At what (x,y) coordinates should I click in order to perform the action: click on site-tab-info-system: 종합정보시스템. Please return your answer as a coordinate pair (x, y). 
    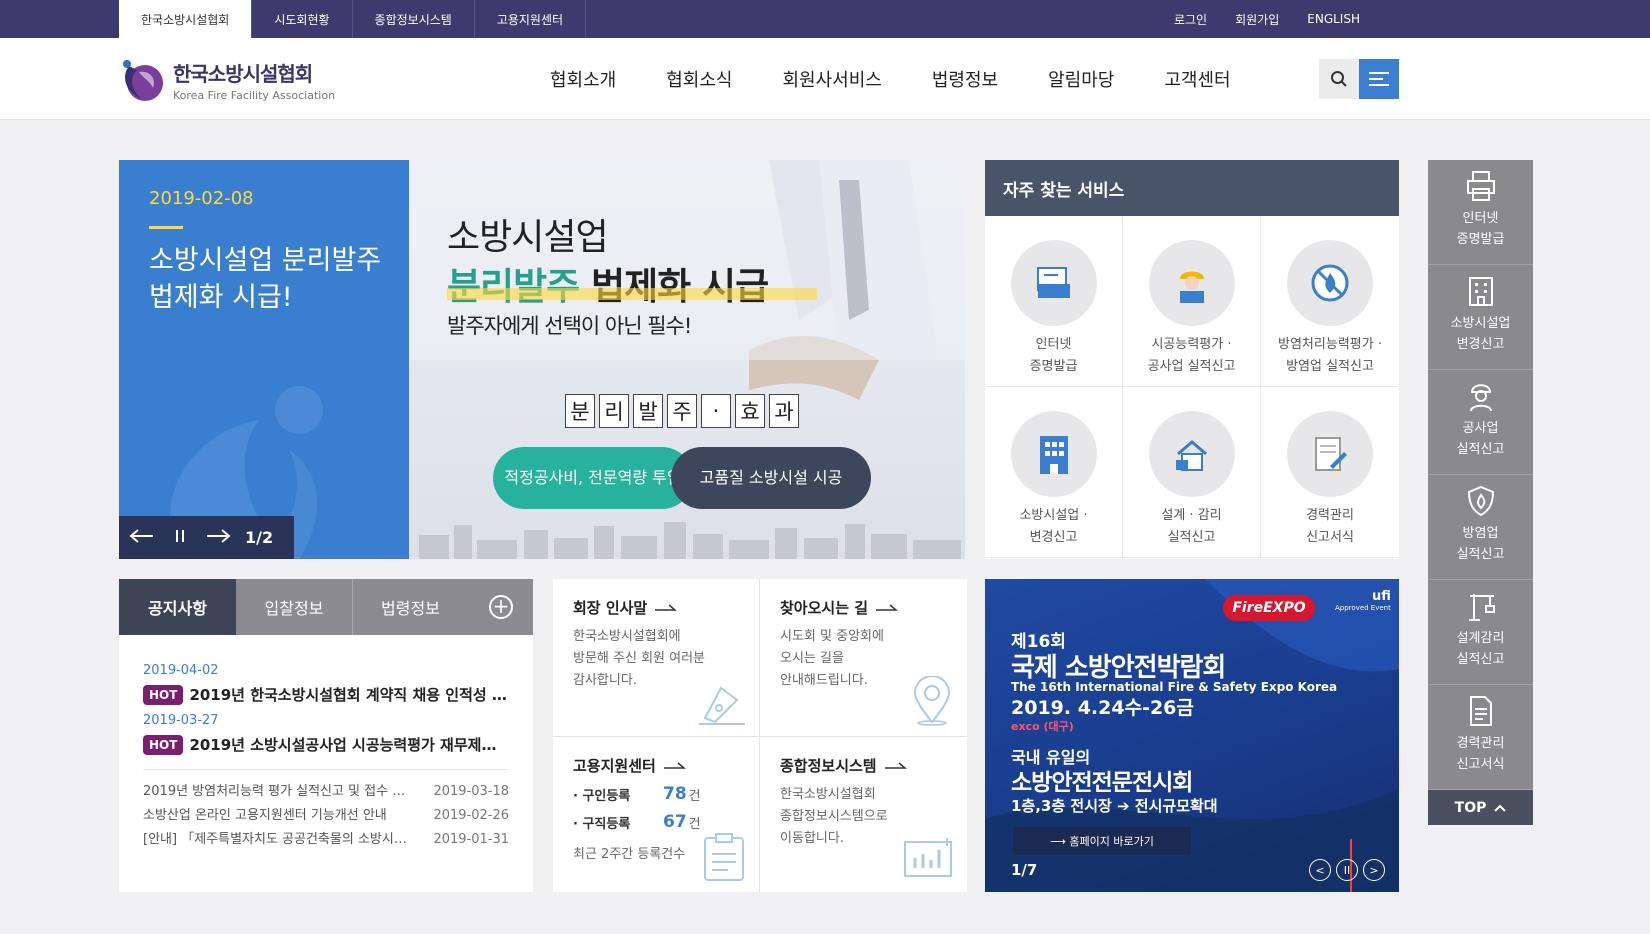
    Looking at the image, I should click on (414, 19).